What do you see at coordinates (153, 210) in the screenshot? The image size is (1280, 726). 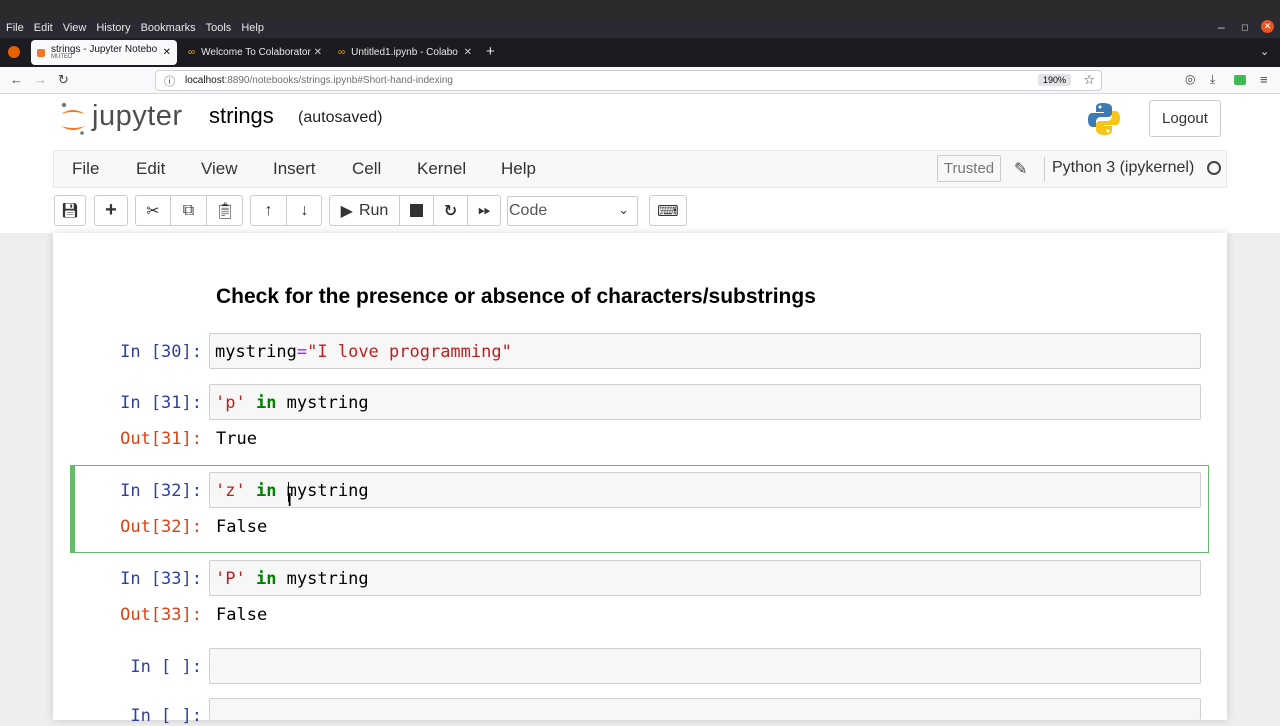 I see `cut-button: ✂` at bounding box center [153, 210].